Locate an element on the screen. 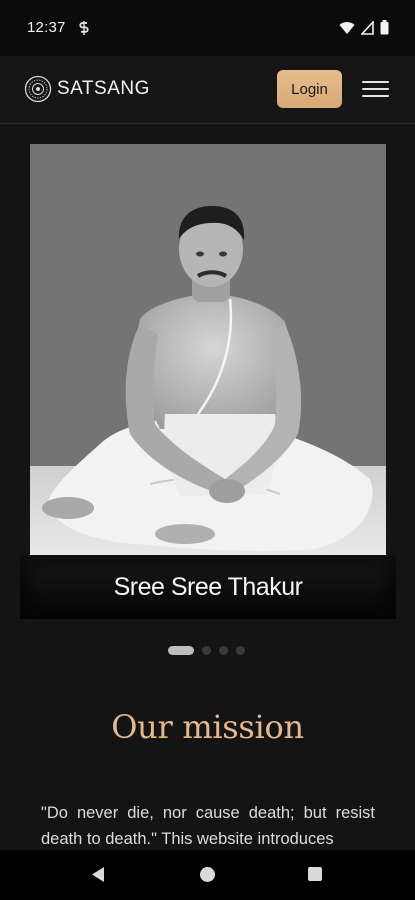  slide-caption-bar: Sree Sree Thakur is located at coordinates (208, 587).